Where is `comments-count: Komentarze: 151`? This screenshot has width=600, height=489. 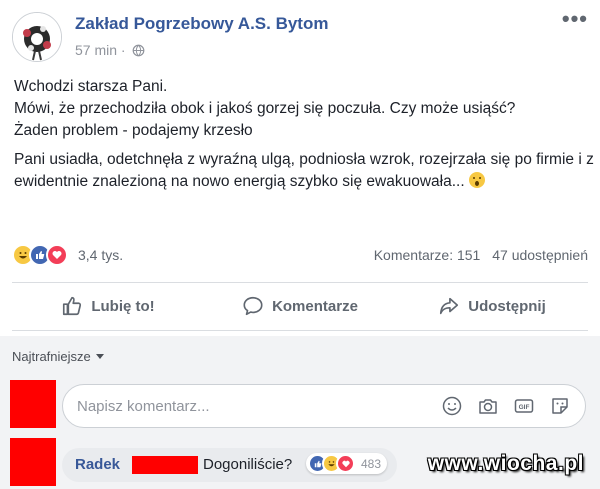 comments-count: Komentarze: 151 is located at coordinates (427, 255).